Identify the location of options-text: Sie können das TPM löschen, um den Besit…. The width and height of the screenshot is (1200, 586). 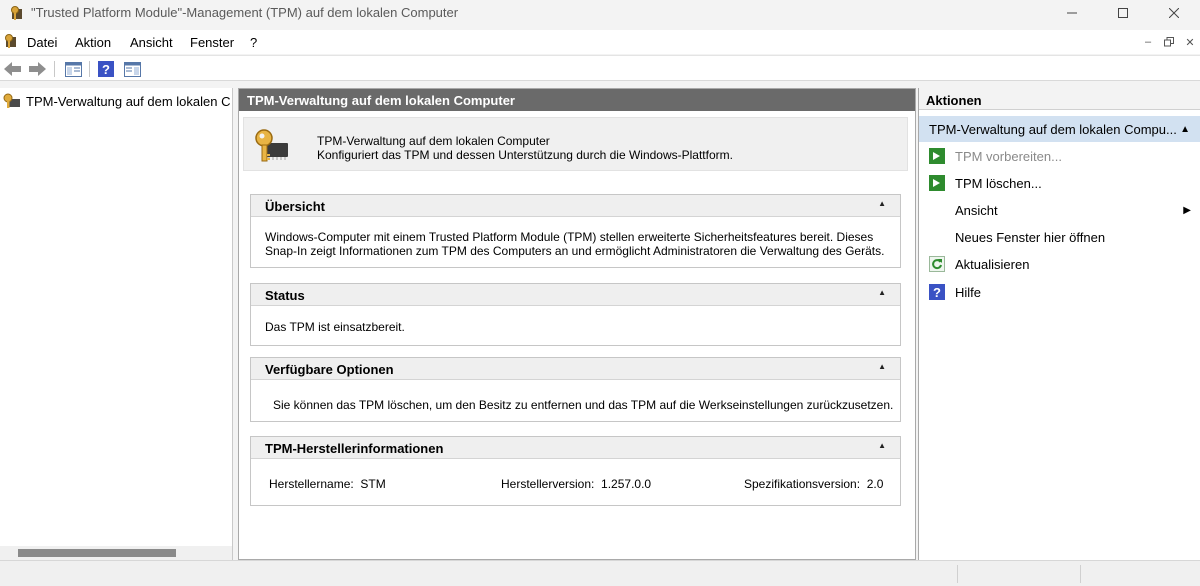
(583, 405).